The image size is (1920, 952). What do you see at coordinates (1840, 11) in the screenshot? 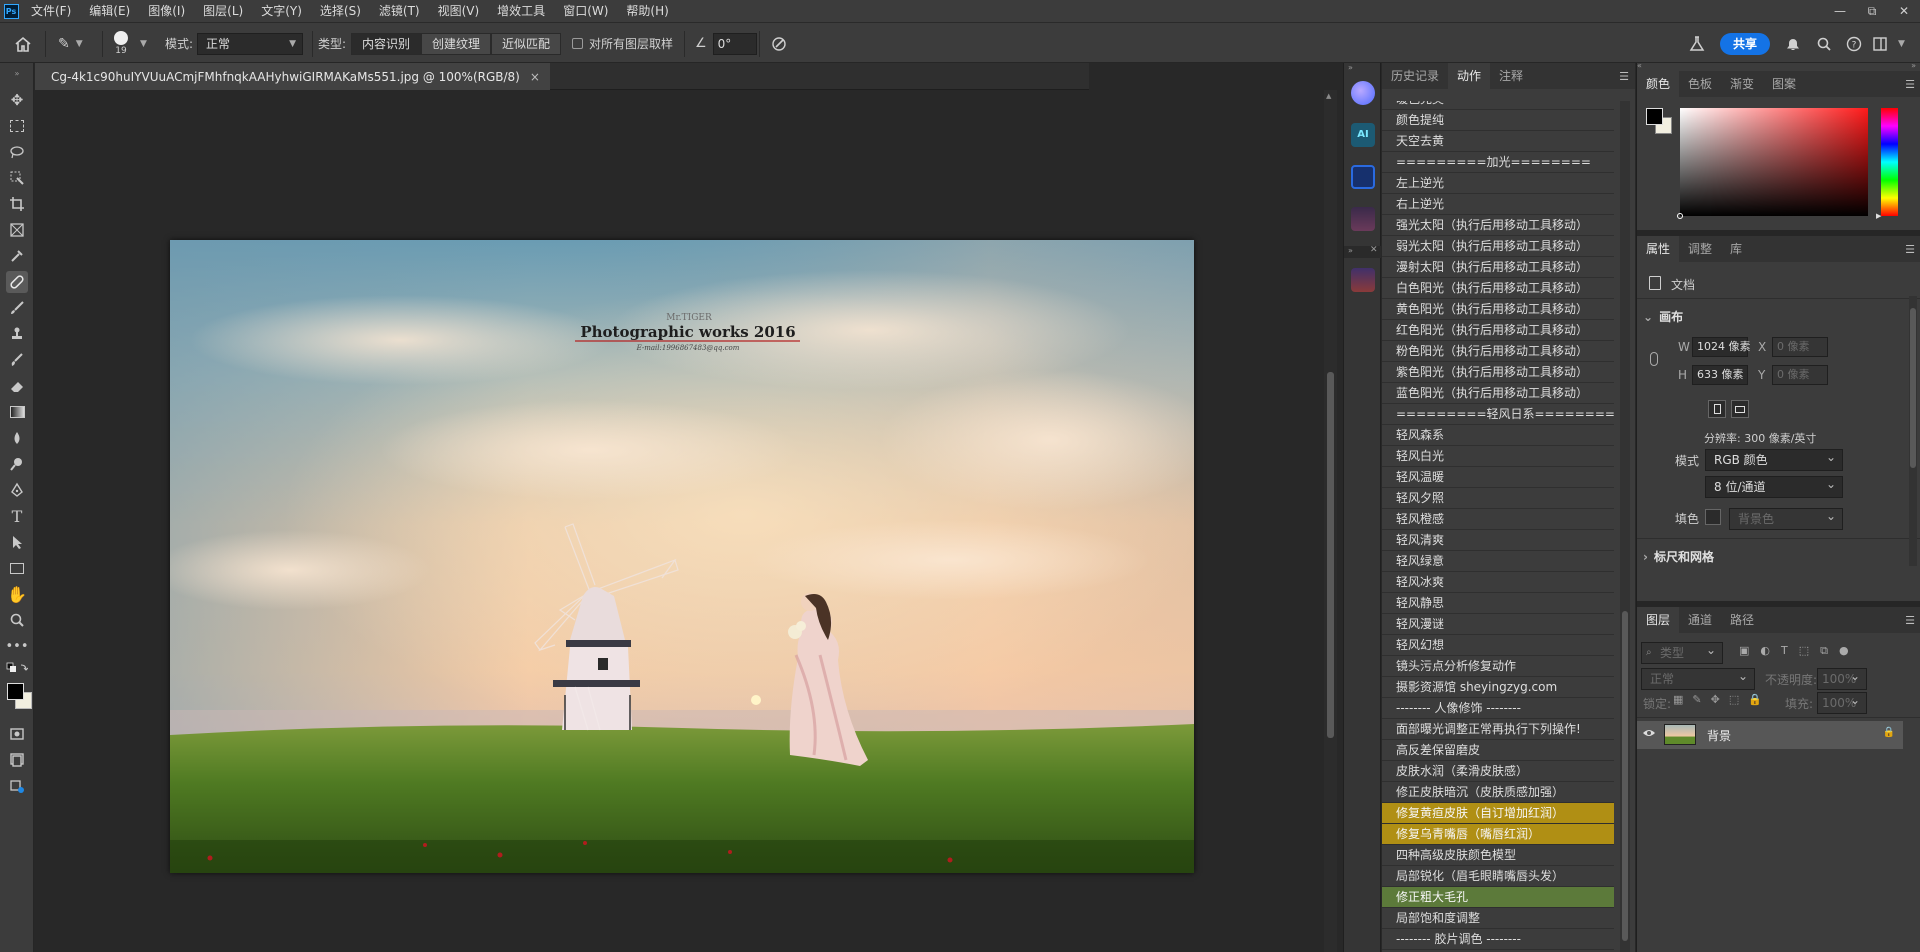
I see `minimize-button: —` at bounding box center [1840, 11].